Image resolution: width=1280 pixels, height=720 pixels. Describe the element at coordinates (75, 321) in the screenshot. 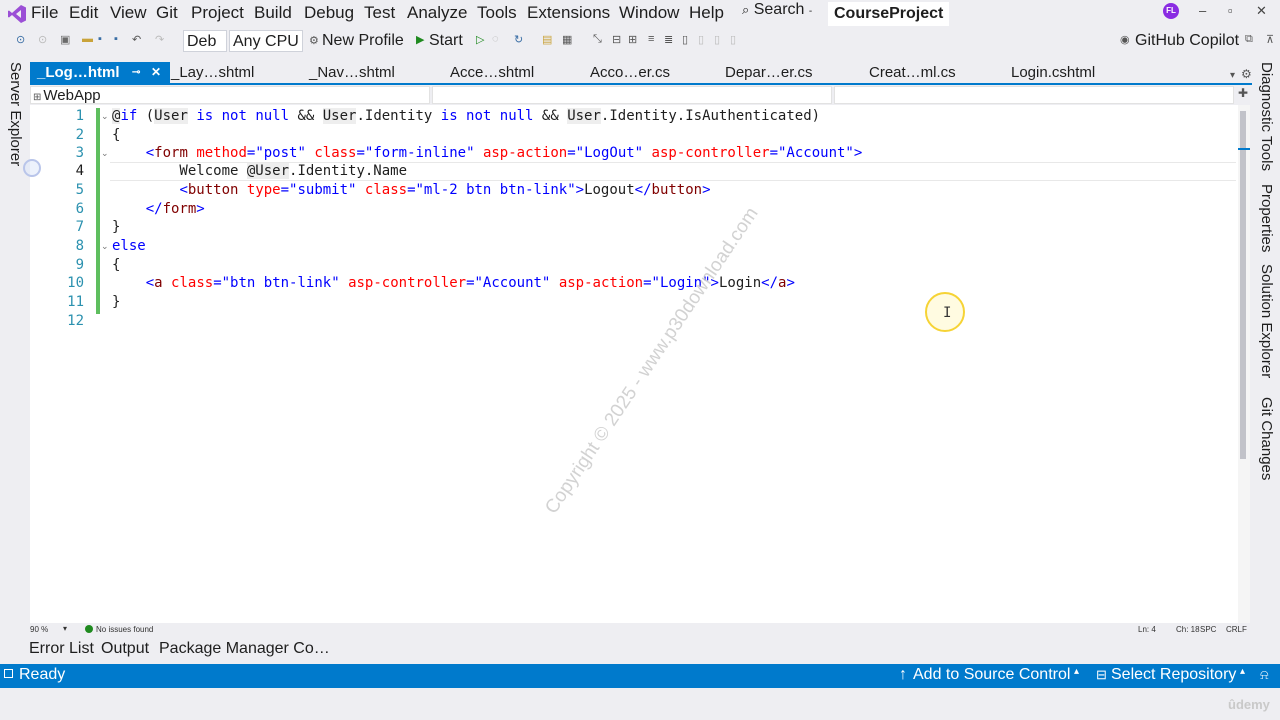

I see `line-number: 12` at that location.